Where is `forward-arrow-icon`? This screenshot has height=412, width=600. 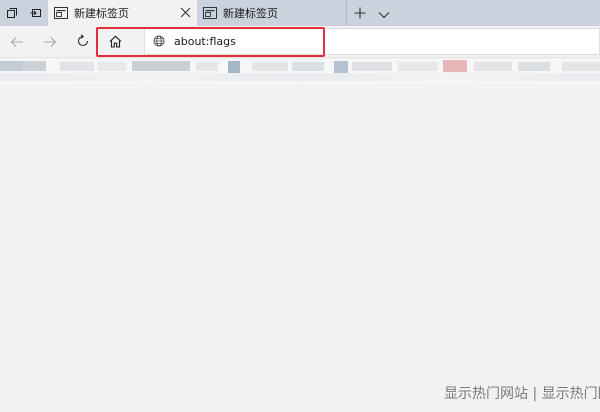 forward-arrow-icon is located at coordinates (50, 42).